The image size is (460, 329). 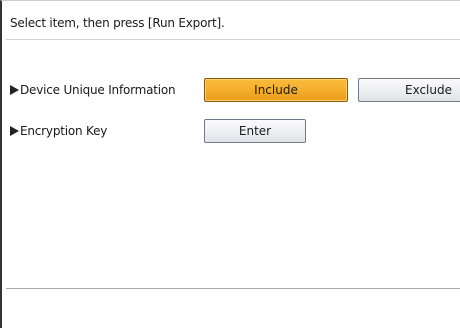 I want to click on encryption-key-label-text: Encryption Key, so click(x=64, y=131).